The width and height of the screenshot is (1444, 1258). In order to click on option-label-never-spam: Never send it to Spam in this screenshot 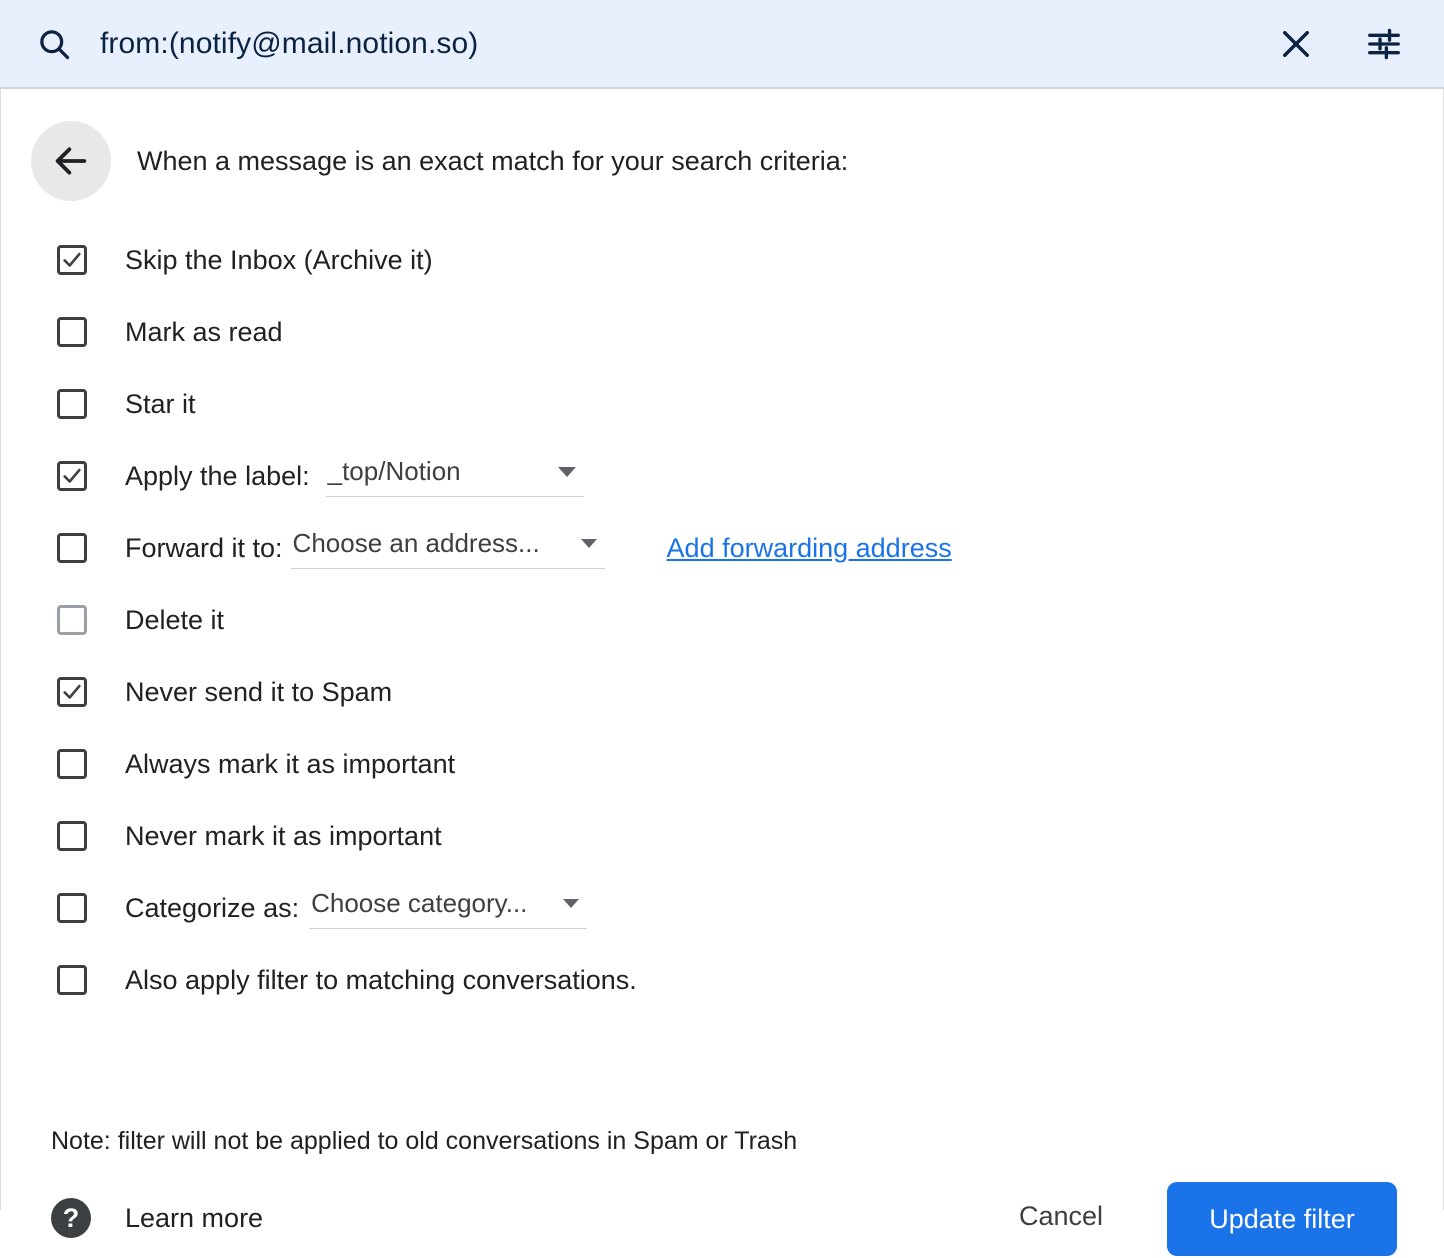, I will do `click(259, 691)`.